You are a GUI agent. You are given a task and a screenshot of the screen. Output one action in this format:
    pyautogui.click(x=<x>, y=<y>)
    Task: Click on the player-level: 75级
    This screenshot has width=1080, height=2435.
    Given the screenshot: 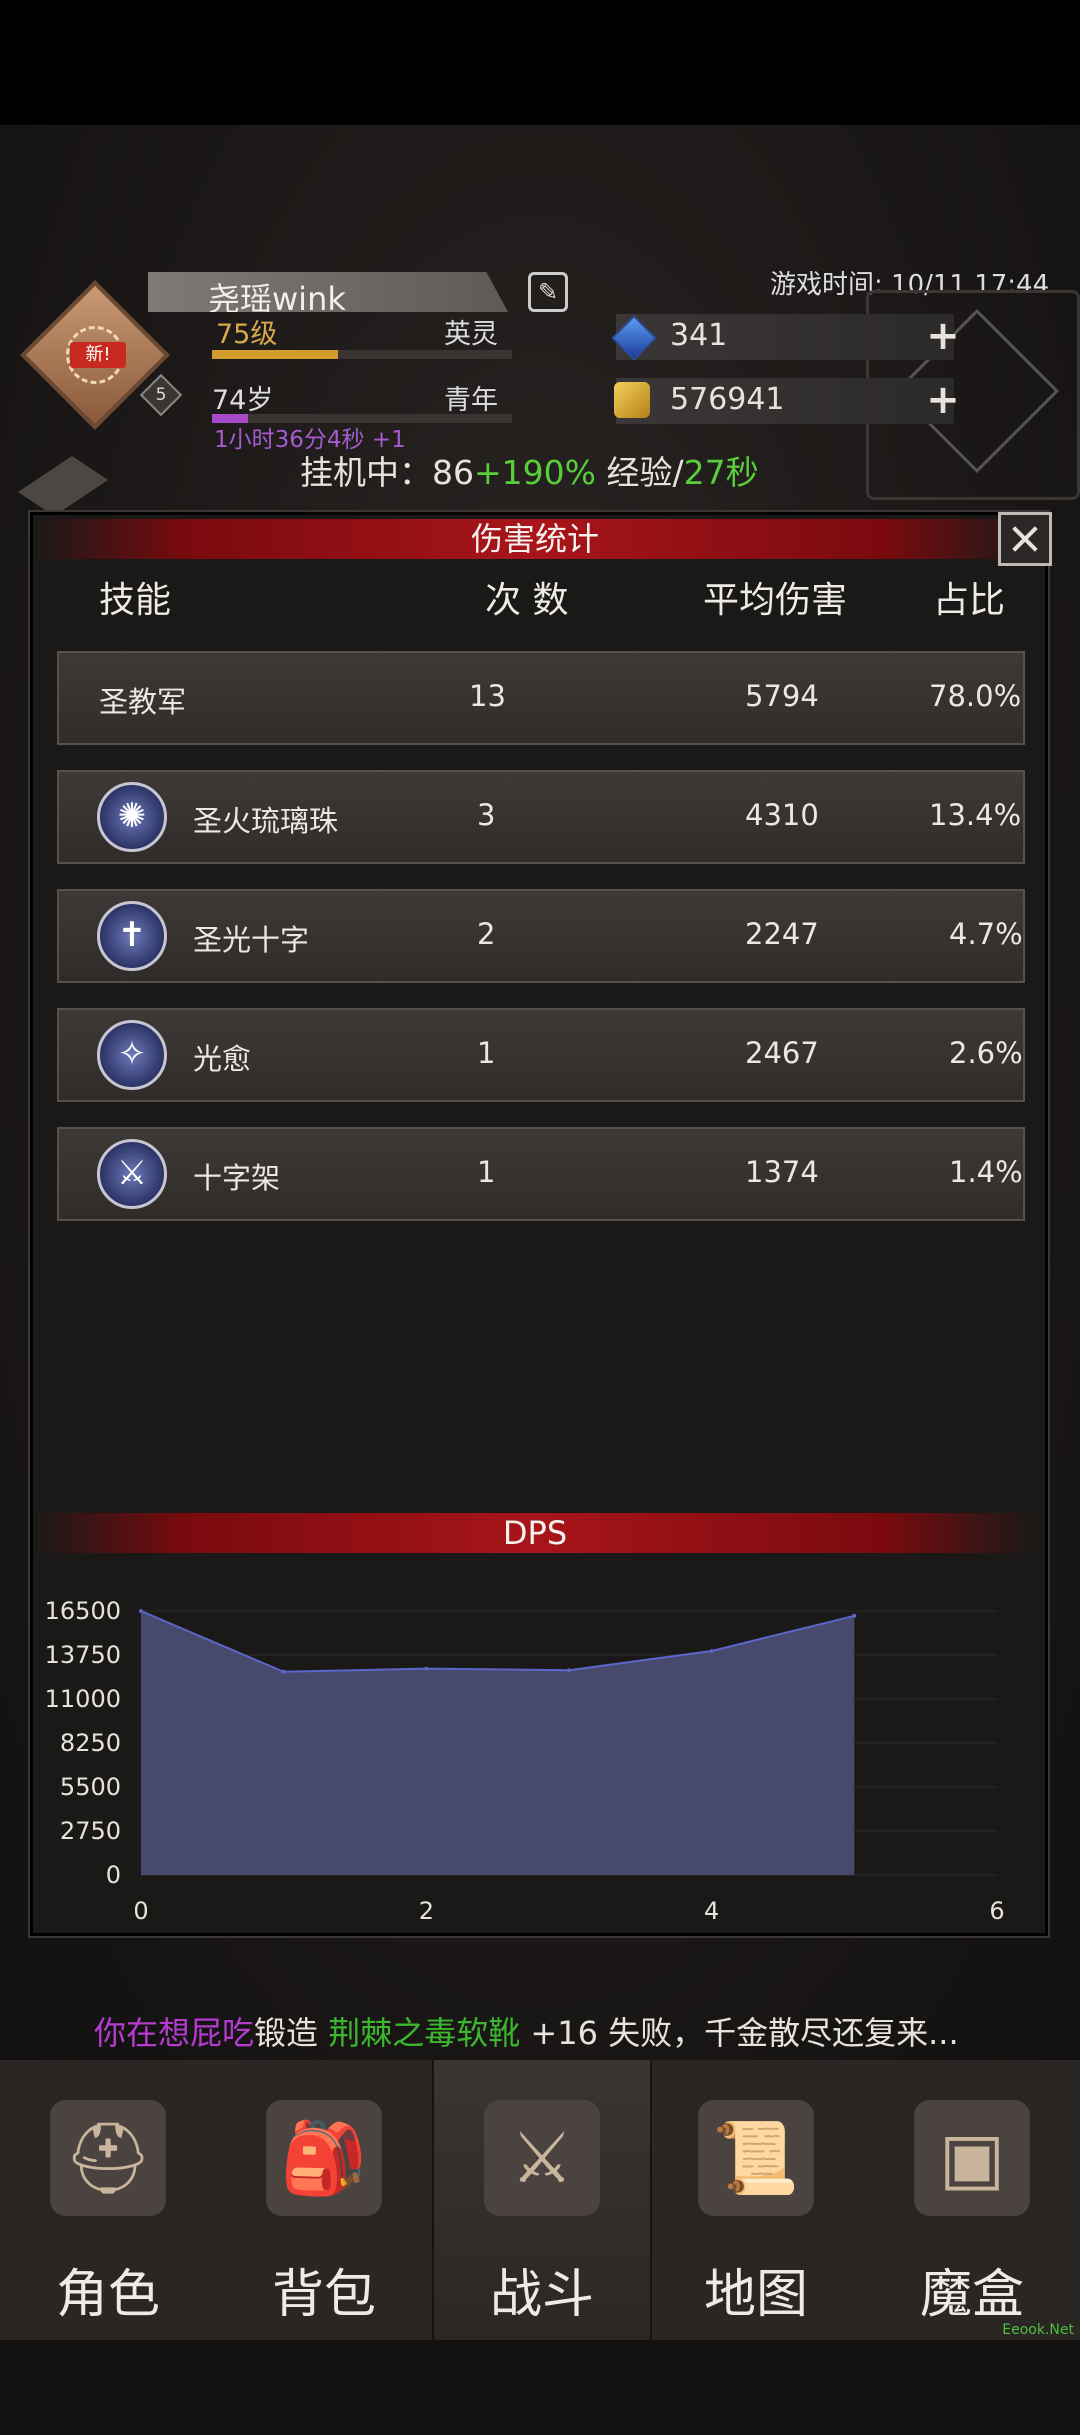 What is the action you would take?
    pyautogui.click(x=247, y=334)
    